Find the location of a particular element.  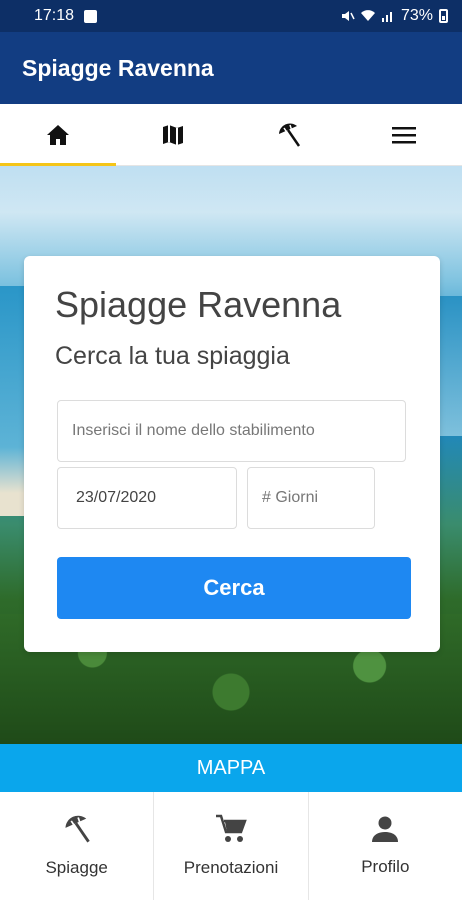

days-input is located at coordinates (311, 498).